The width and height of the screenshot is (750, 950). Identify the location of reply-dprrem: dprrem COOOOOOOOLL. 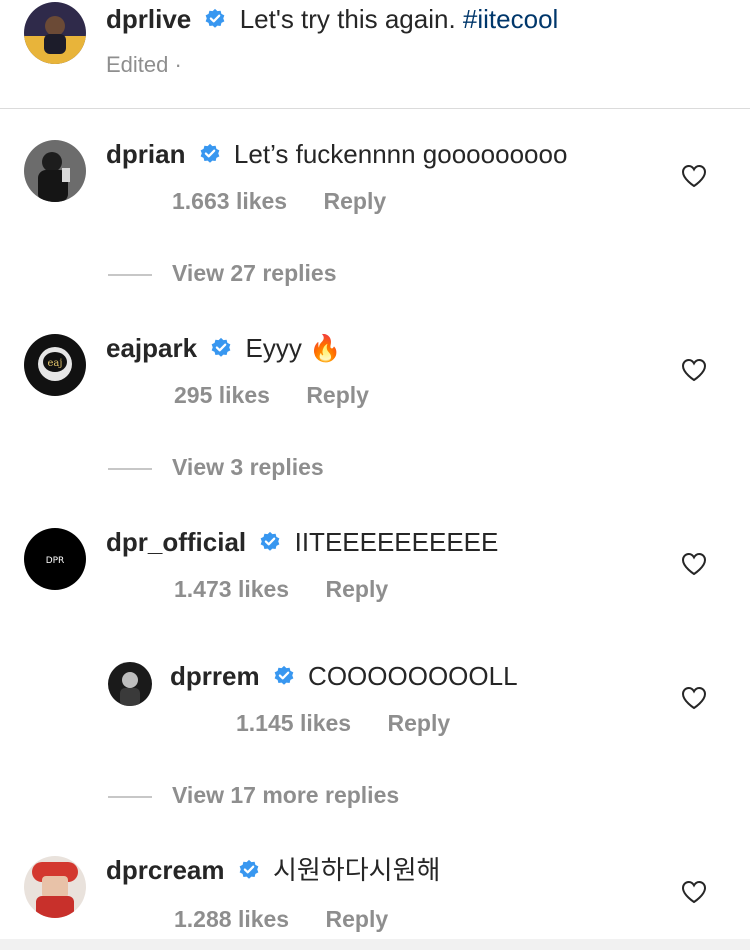
(344, 676).